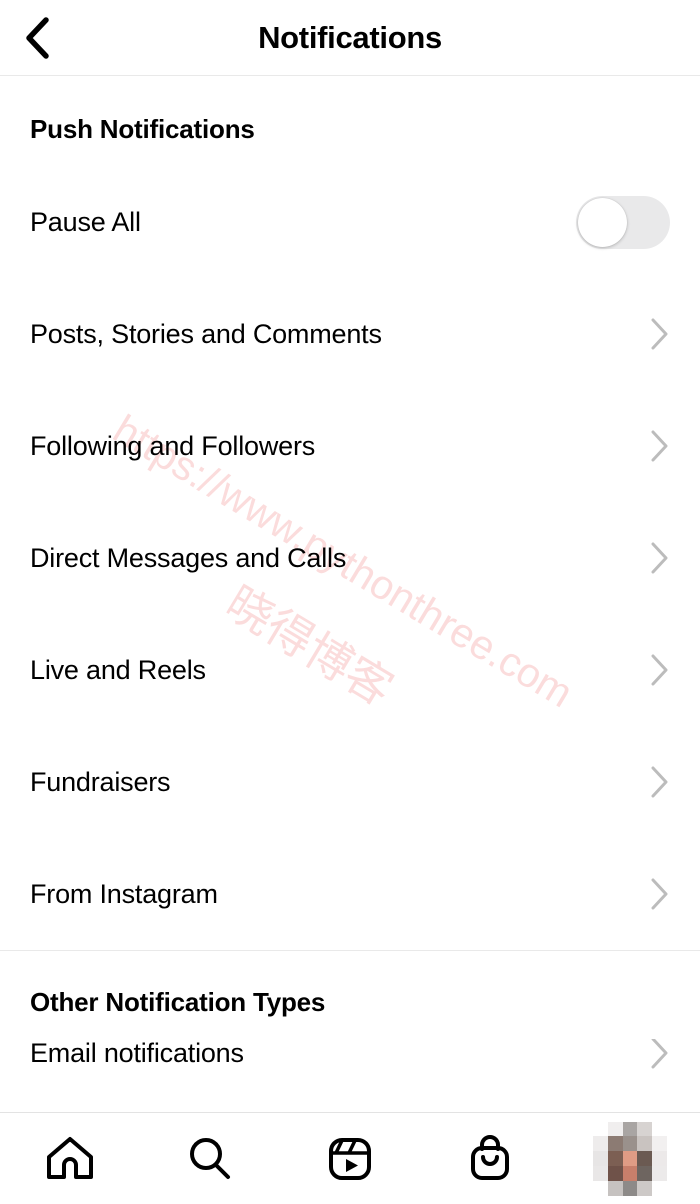  I want to click on page-title: Notifications, so click(350, 37).